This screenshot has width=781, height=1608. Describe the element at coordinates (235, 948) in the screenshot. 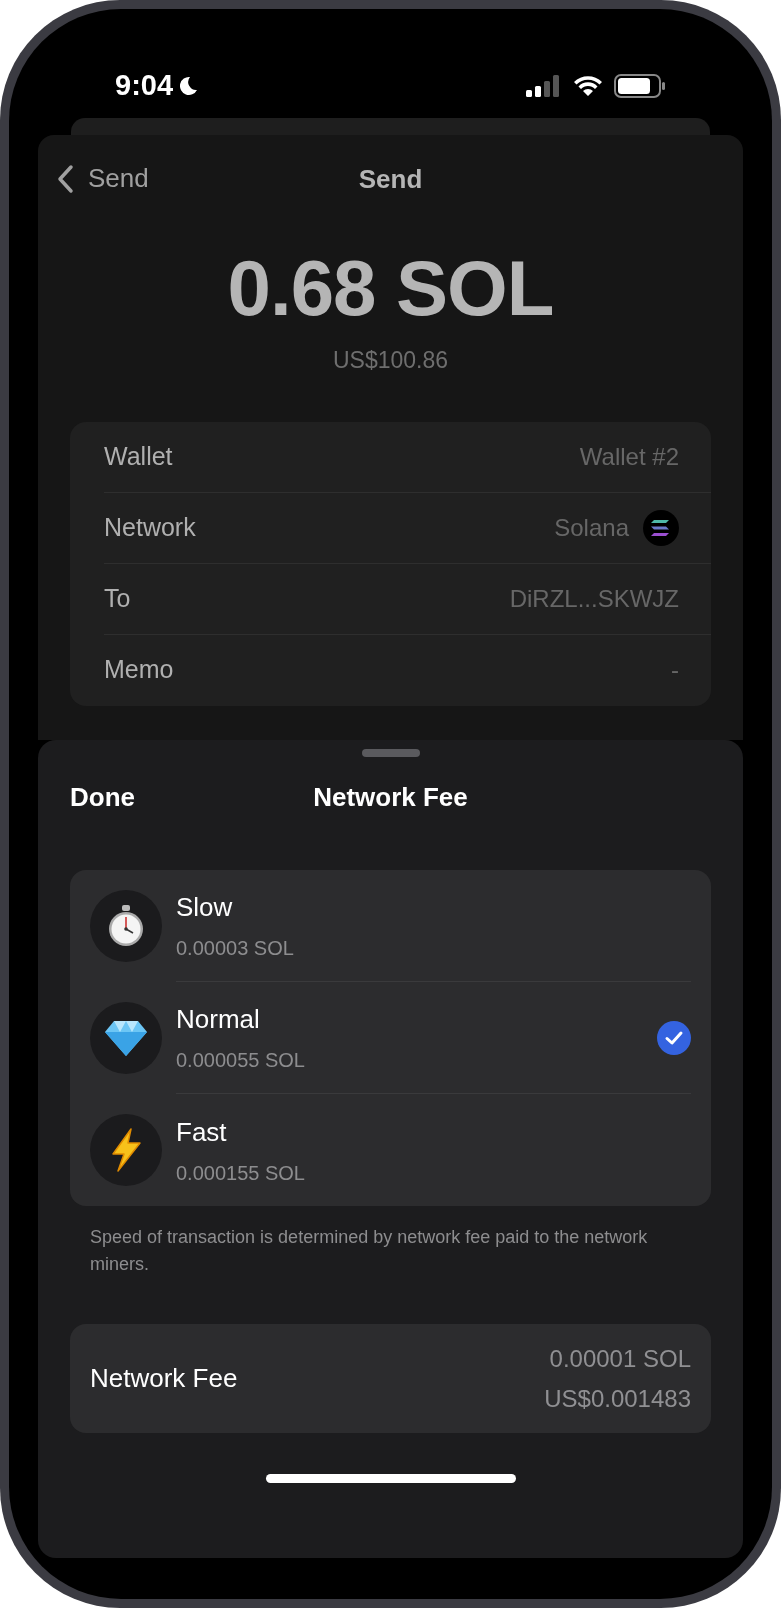

I see `fee-amount: 0.00003 SOL` at that location.